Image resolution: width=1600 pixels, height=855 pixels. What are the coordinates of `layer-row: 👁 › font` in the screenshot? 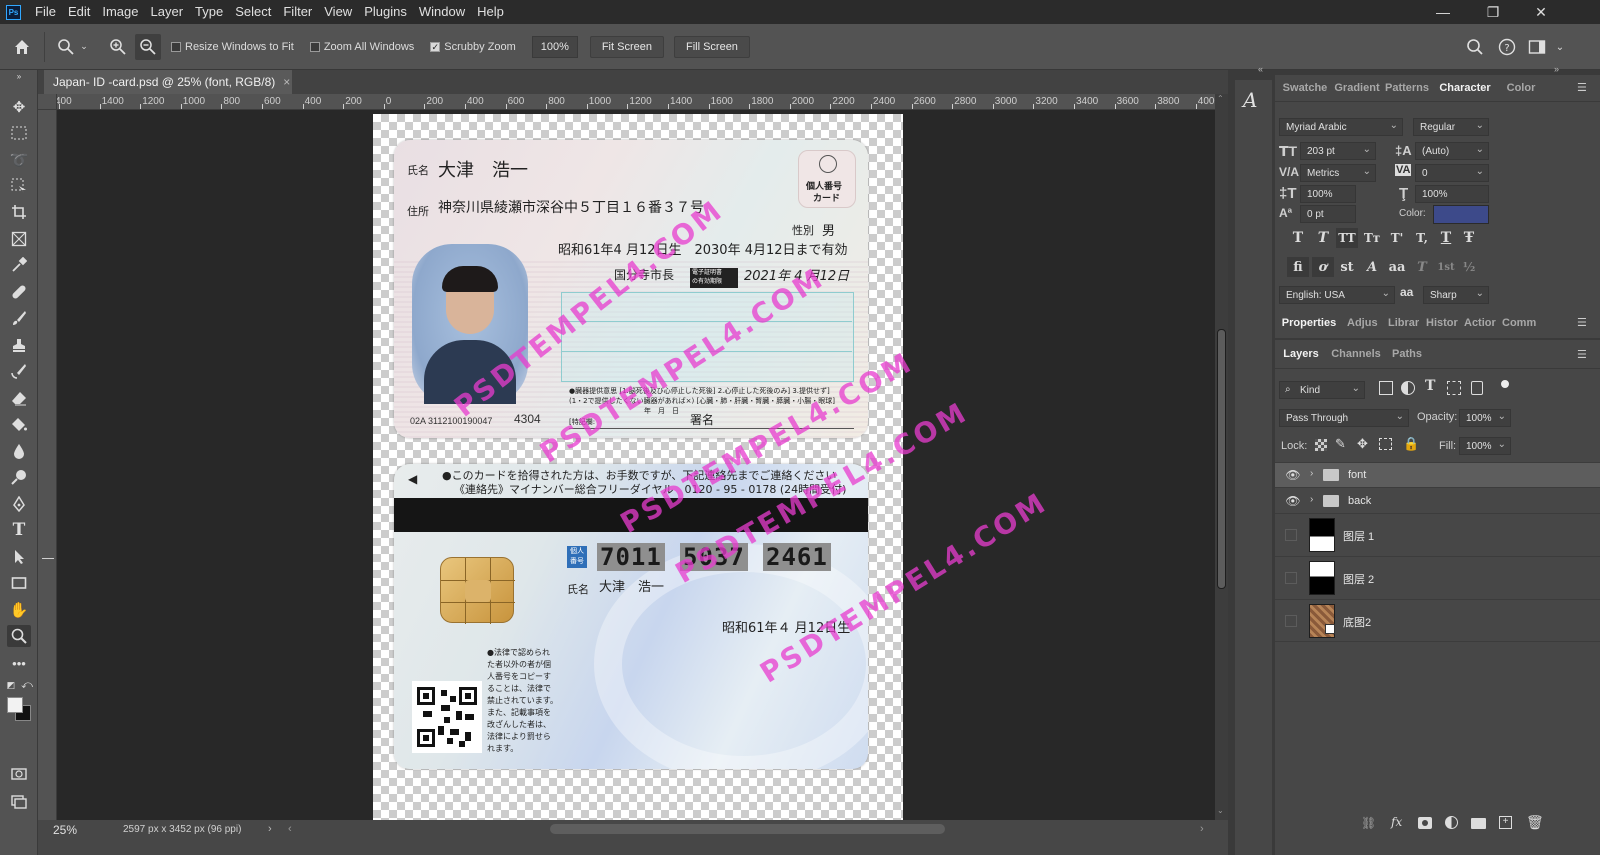 It's located at (1437, 474).